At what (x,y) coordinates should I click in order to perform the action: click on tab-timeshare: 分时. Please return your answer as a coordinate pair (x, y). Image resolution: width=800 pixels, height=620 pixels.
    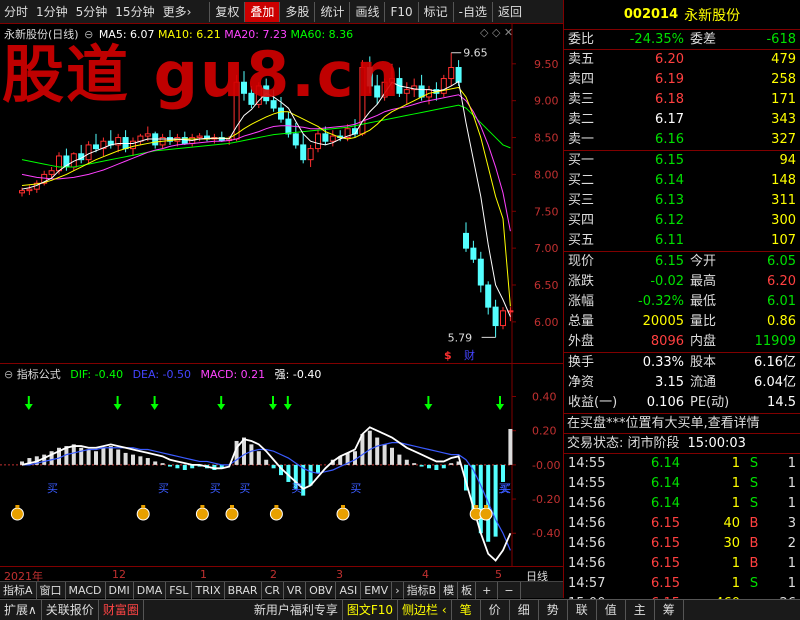
    Looking at the image, I should click on (16, 12).